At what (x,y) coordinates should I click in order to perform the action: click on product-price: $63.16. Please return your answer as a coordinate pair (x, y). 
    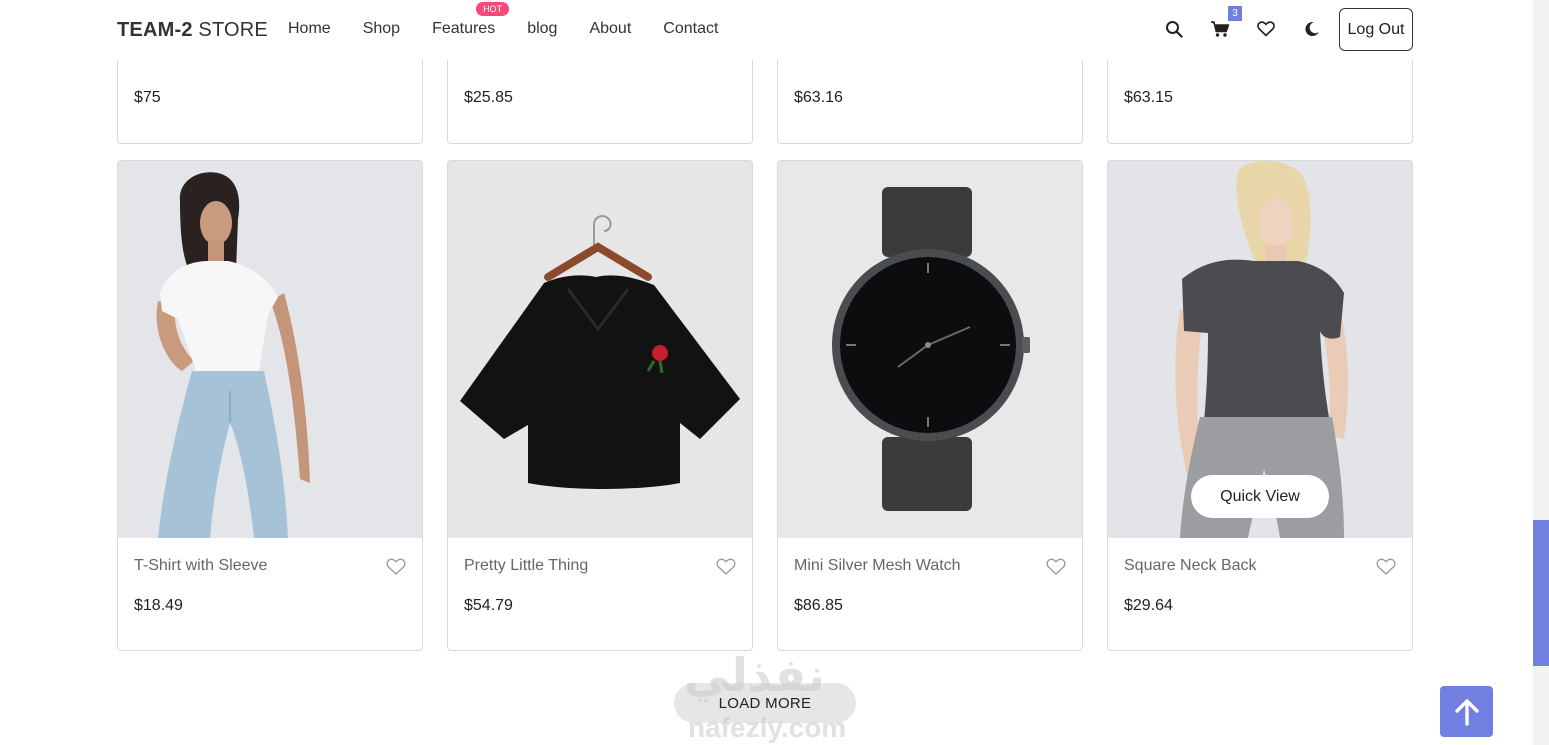
    Looking at the image, I should click on (818, 97).